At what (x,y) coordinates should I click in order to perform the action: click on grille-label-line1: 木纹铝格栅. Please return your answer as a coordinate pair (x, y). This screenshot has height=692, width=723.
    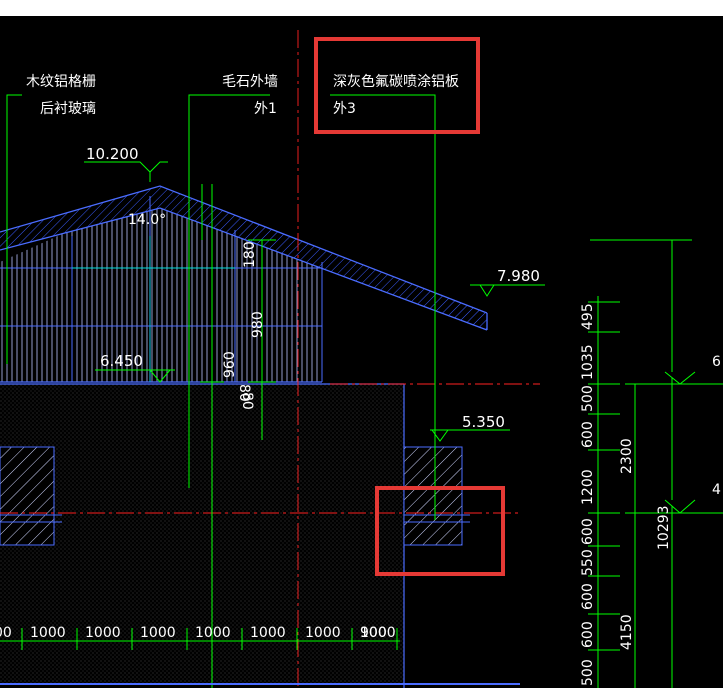
    Looking at the image, I should click on (61, 82).